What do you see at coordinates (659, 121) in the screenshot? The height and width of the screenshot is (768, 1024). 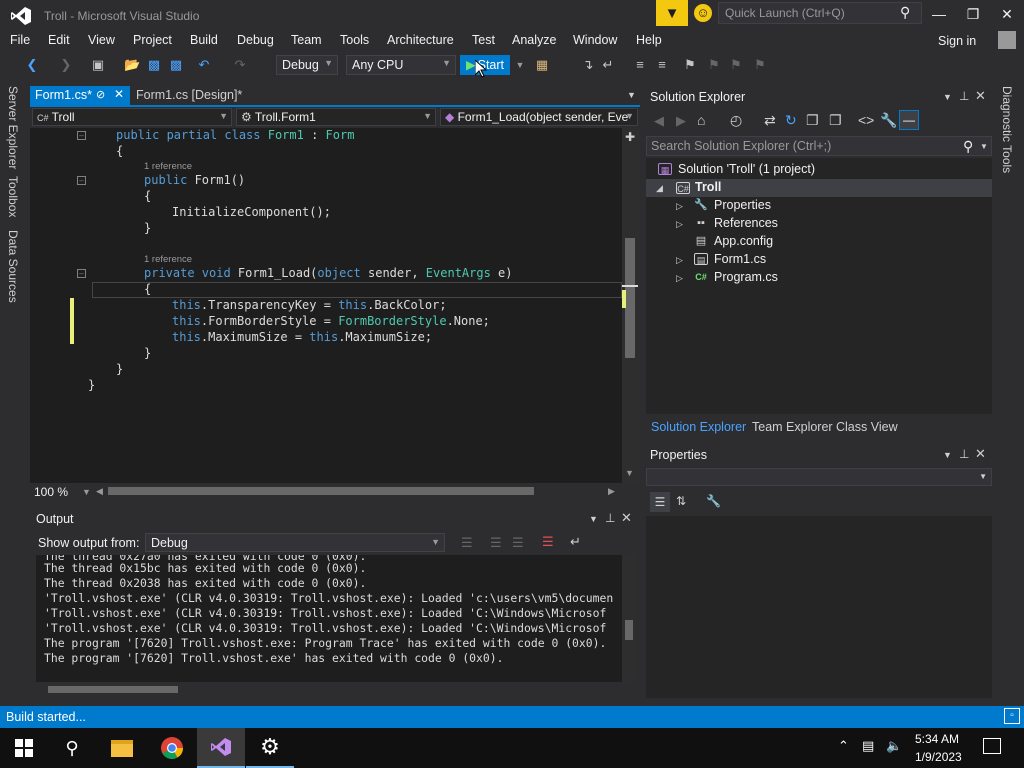 I see `back-icon: ◀` at bounding box center [659, 121].